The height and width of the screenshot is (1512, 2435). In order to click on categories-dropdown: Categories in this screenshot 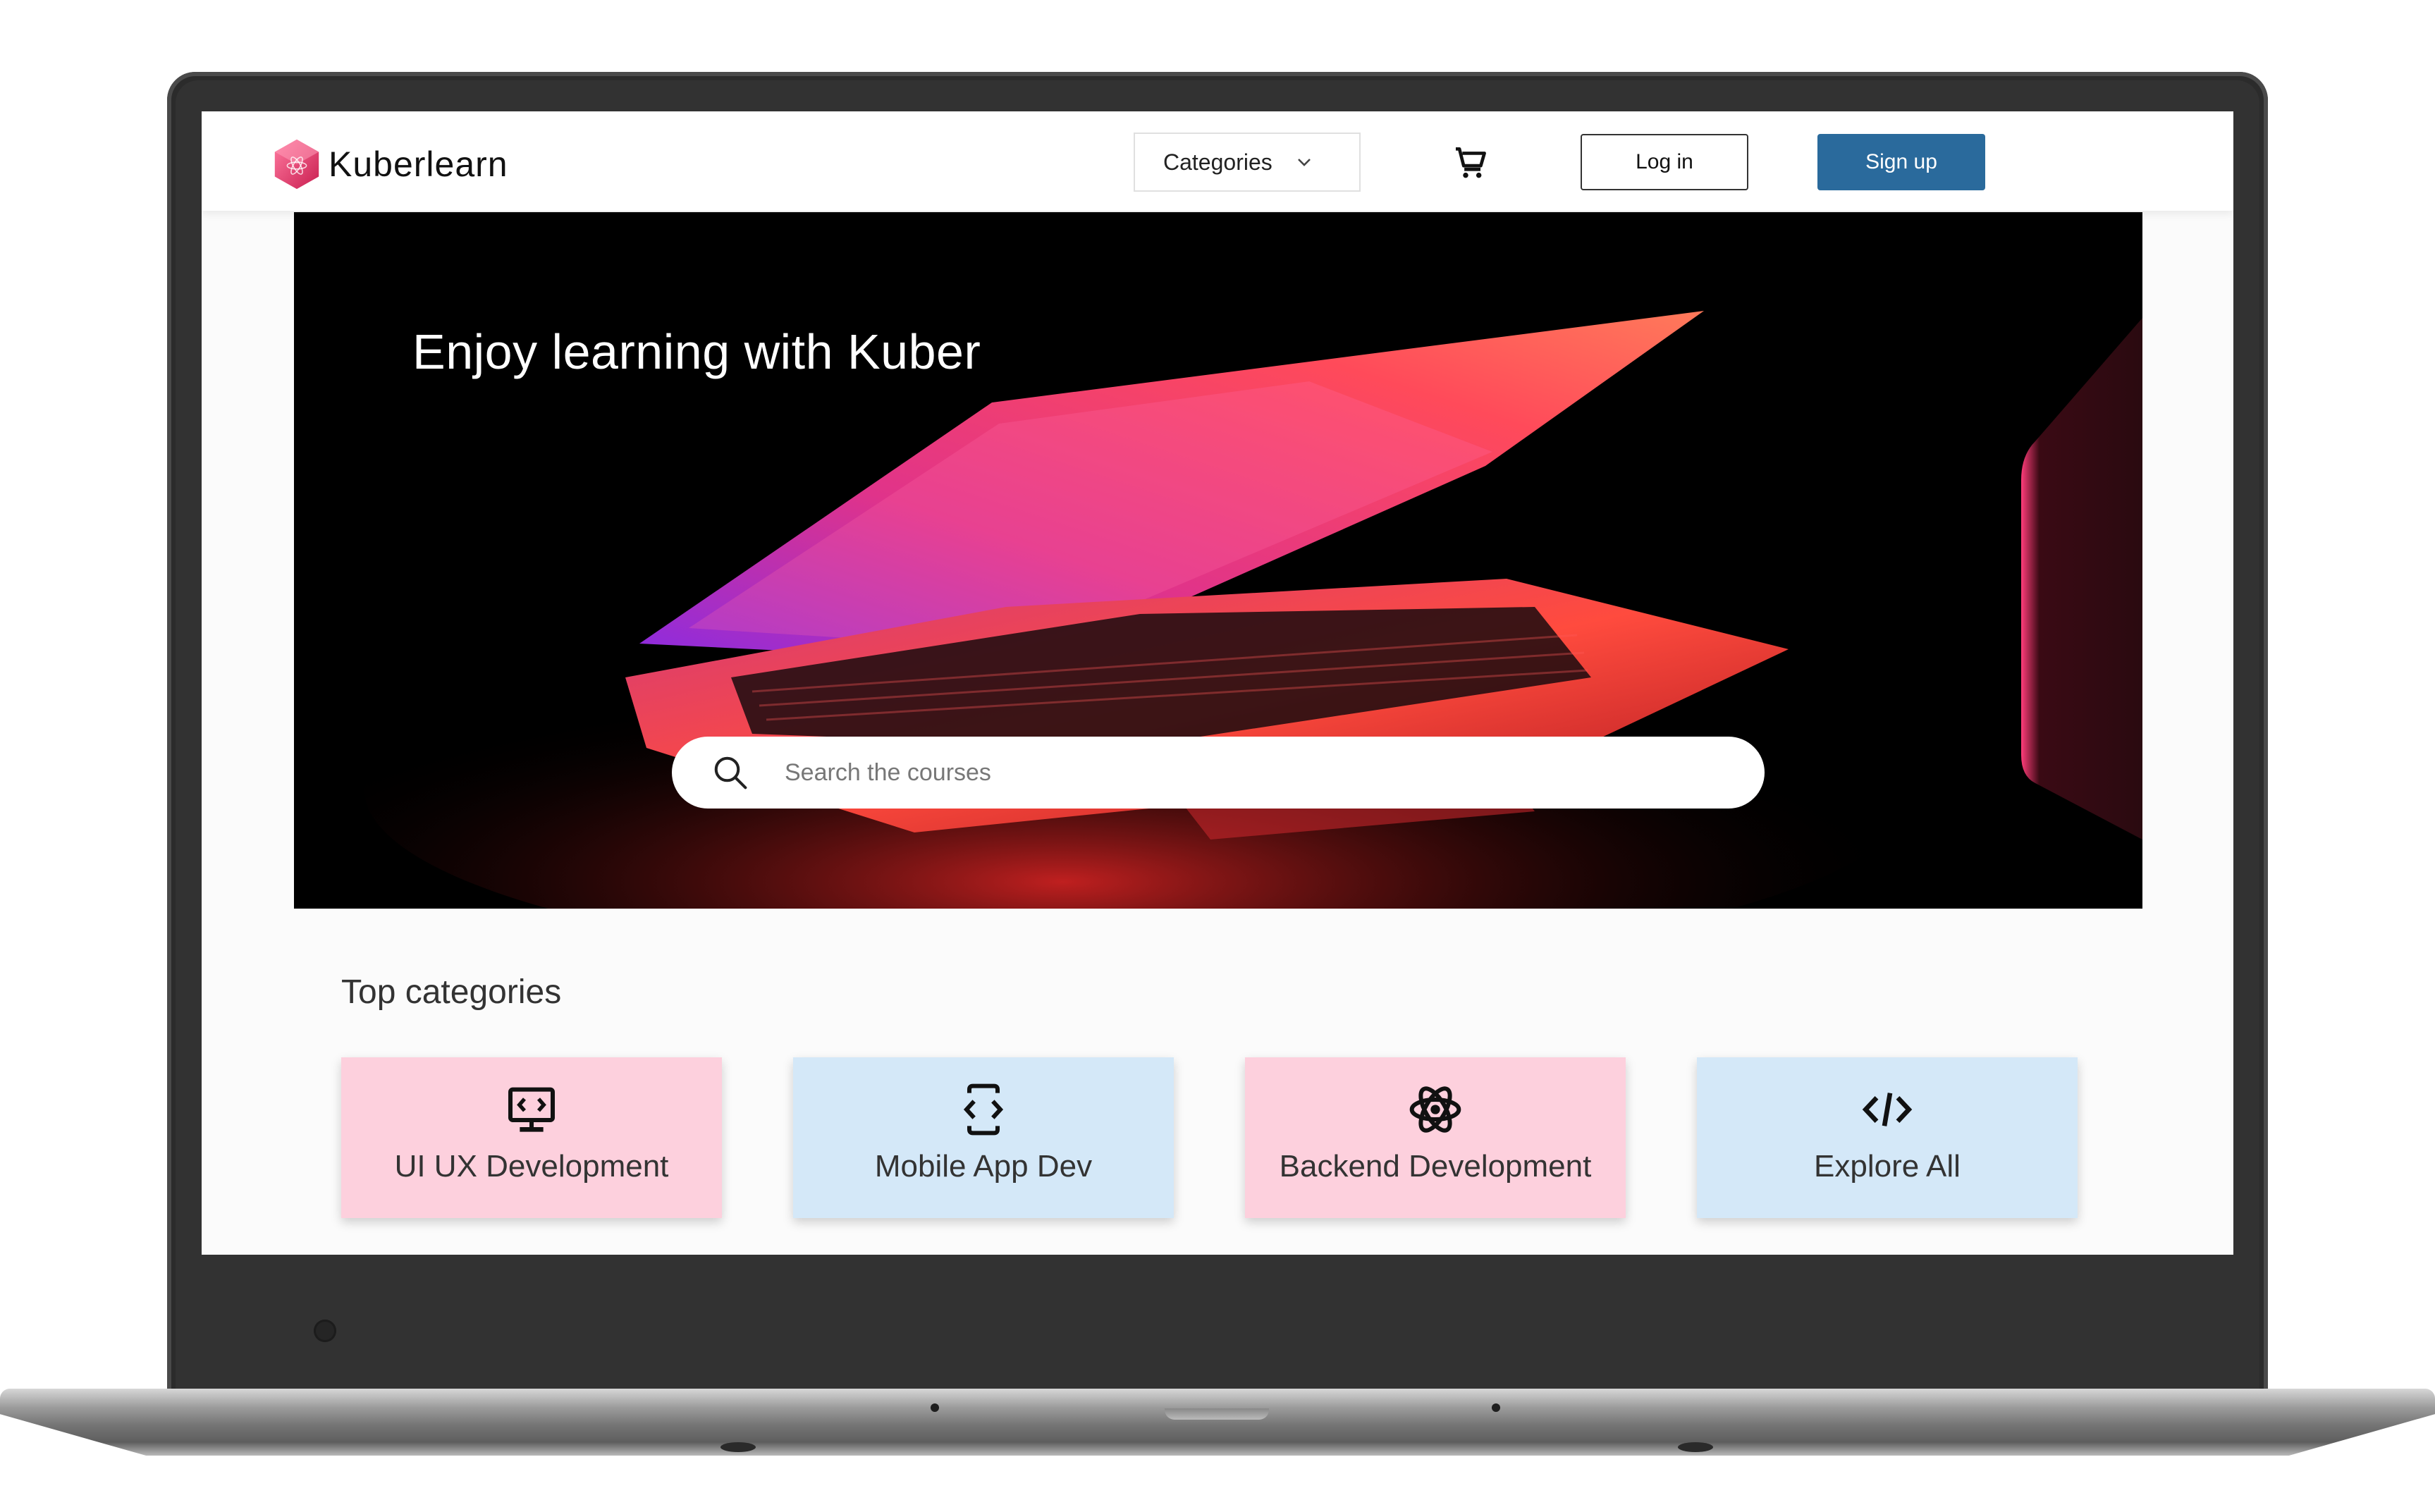, I will do `click(1247, 162)`.